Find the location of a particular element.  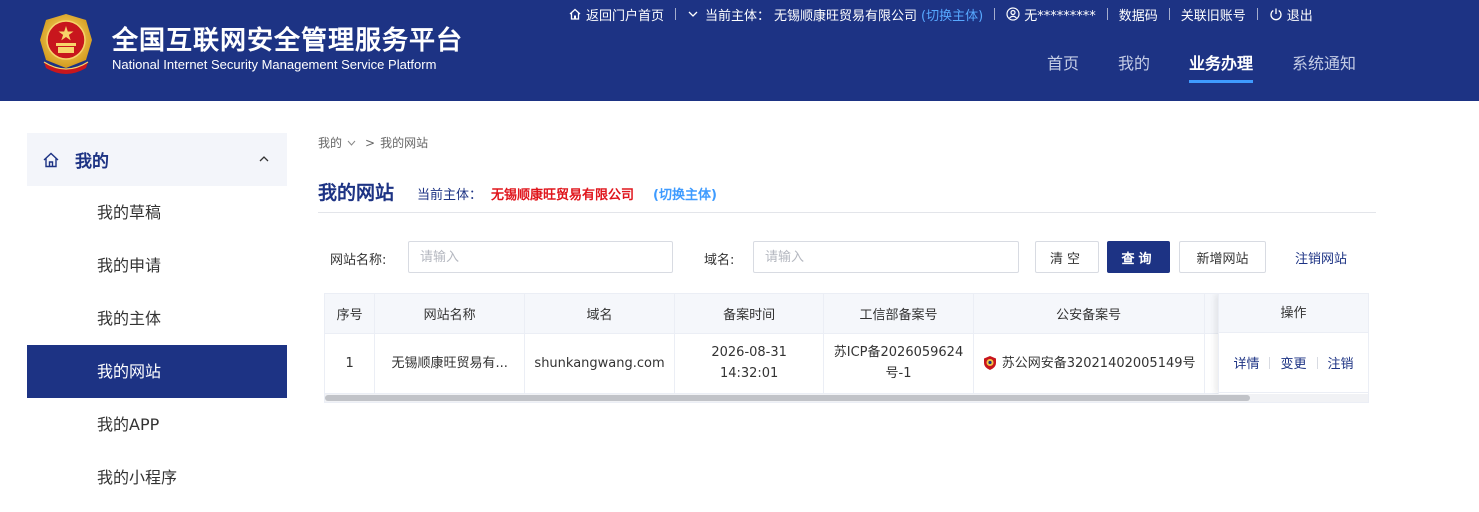

actions-cell: 详情 变更 注销 is located at coordinates (1293, 363).